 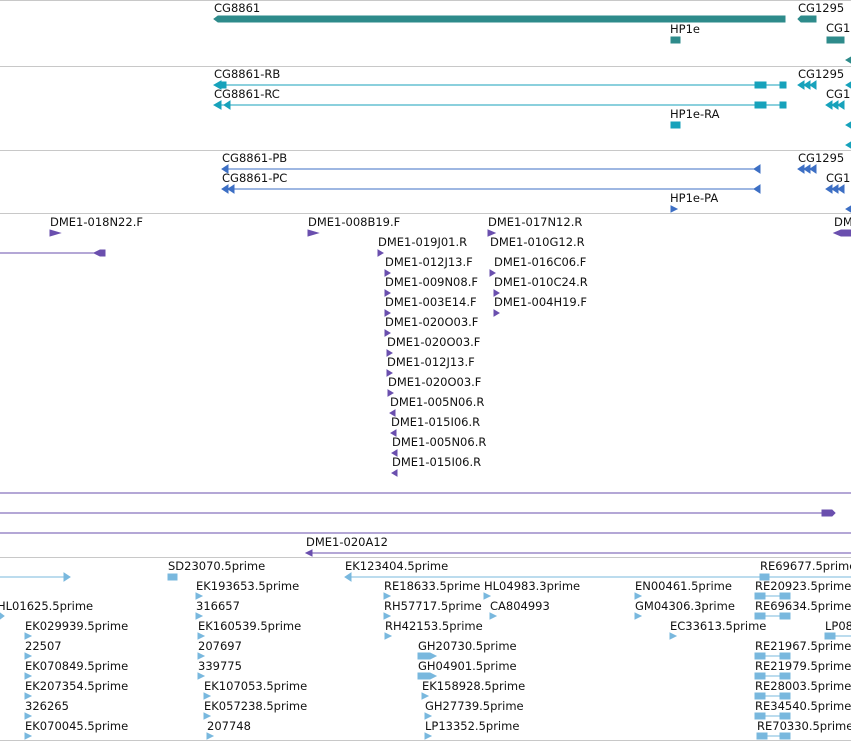 What do you see at coordinates (675, 40) in the screenshot?
I see `gene-bar-hp1e` at bounding box center [675, 40].